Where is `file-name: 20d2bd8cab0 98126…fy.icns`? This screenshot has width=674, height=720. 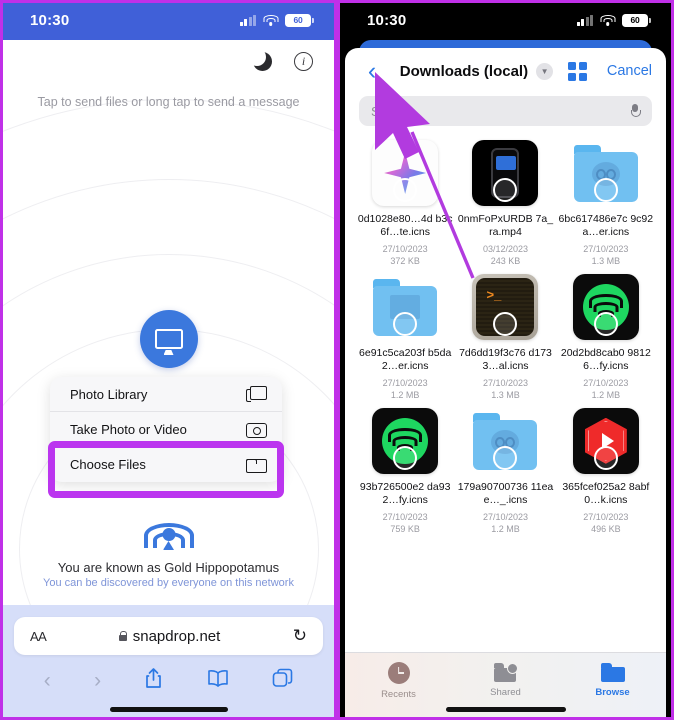 file-name: 20d2bd8cab0 98126…fy.icns is located at coordinates (605, 359).